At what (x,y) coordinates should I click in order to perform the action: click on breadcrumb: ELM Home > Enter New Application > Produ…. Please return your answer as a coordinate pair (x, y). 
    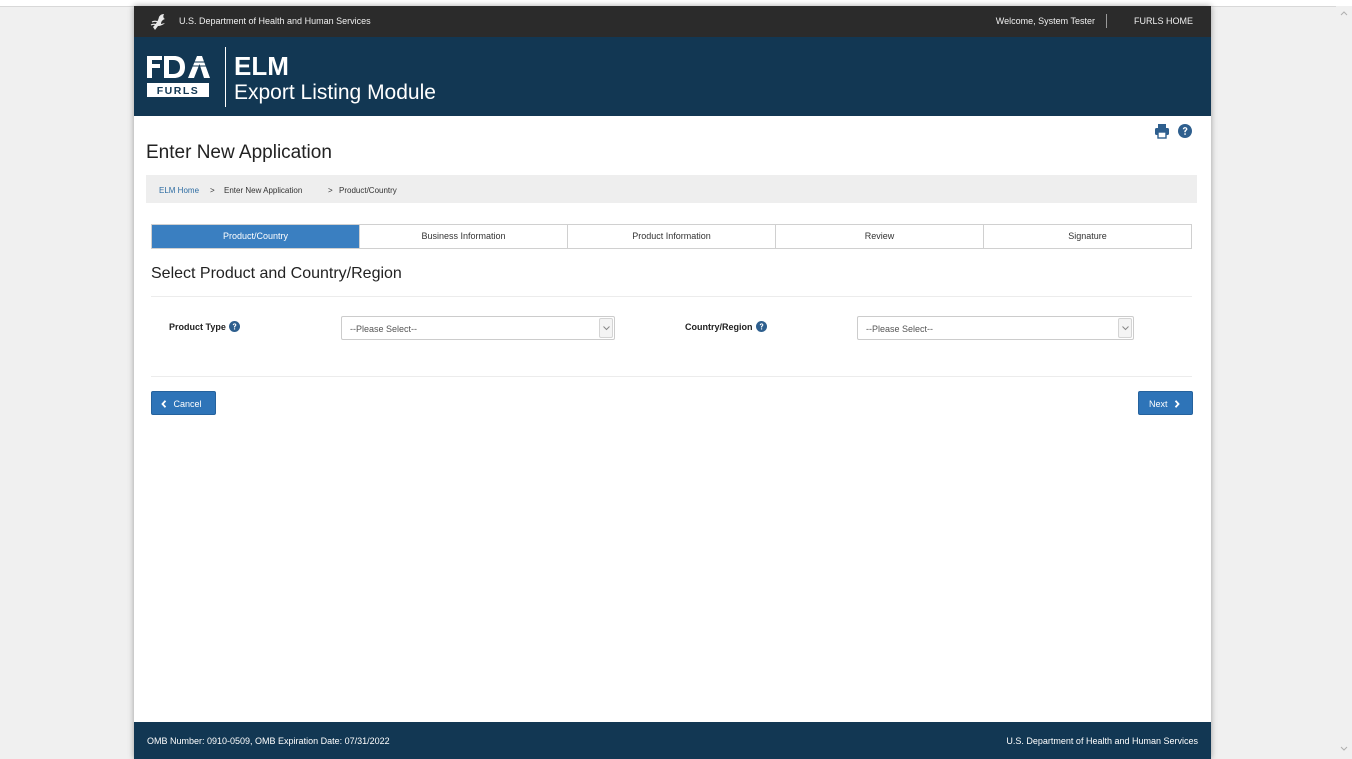
    Looking at the image, I should click on (671, 189).